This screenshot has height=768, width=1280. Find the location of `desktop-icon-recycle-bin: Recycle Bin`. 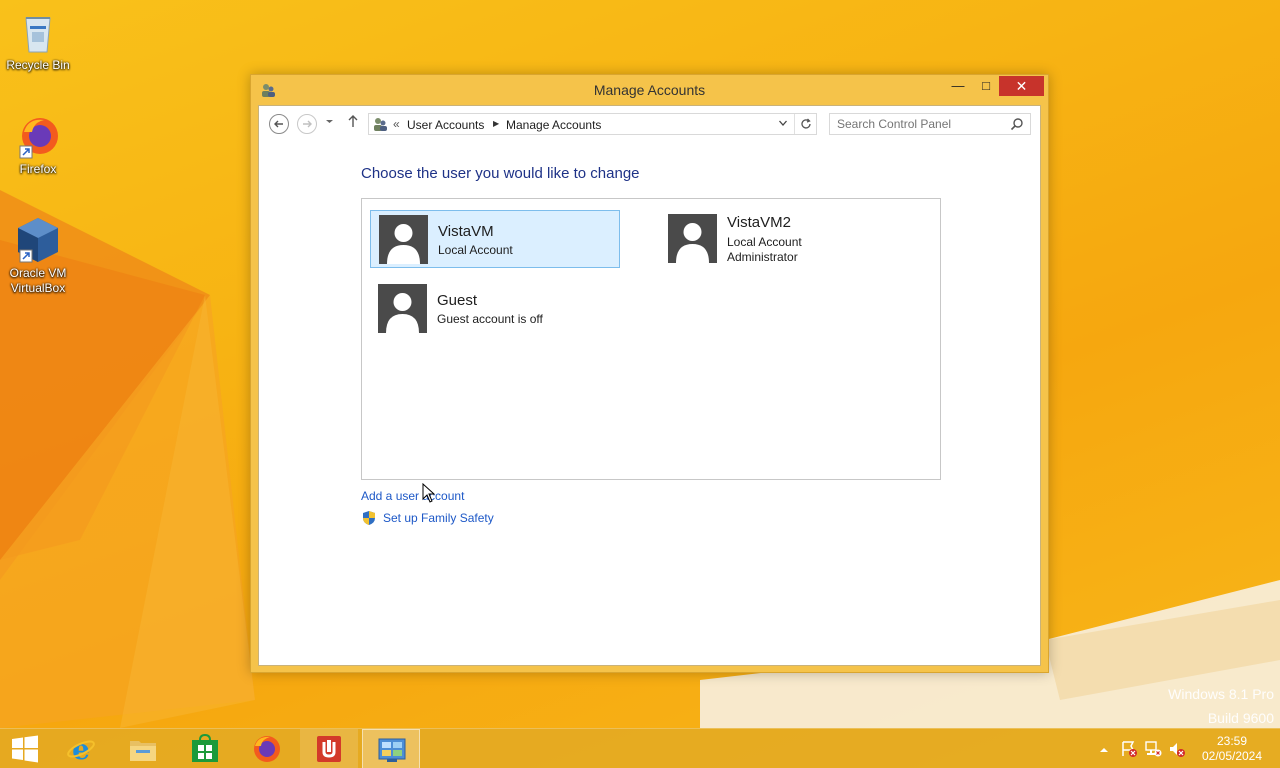

desktop-icon-recycle-bin: Recycle Bin is located at coordinates (38, 40).